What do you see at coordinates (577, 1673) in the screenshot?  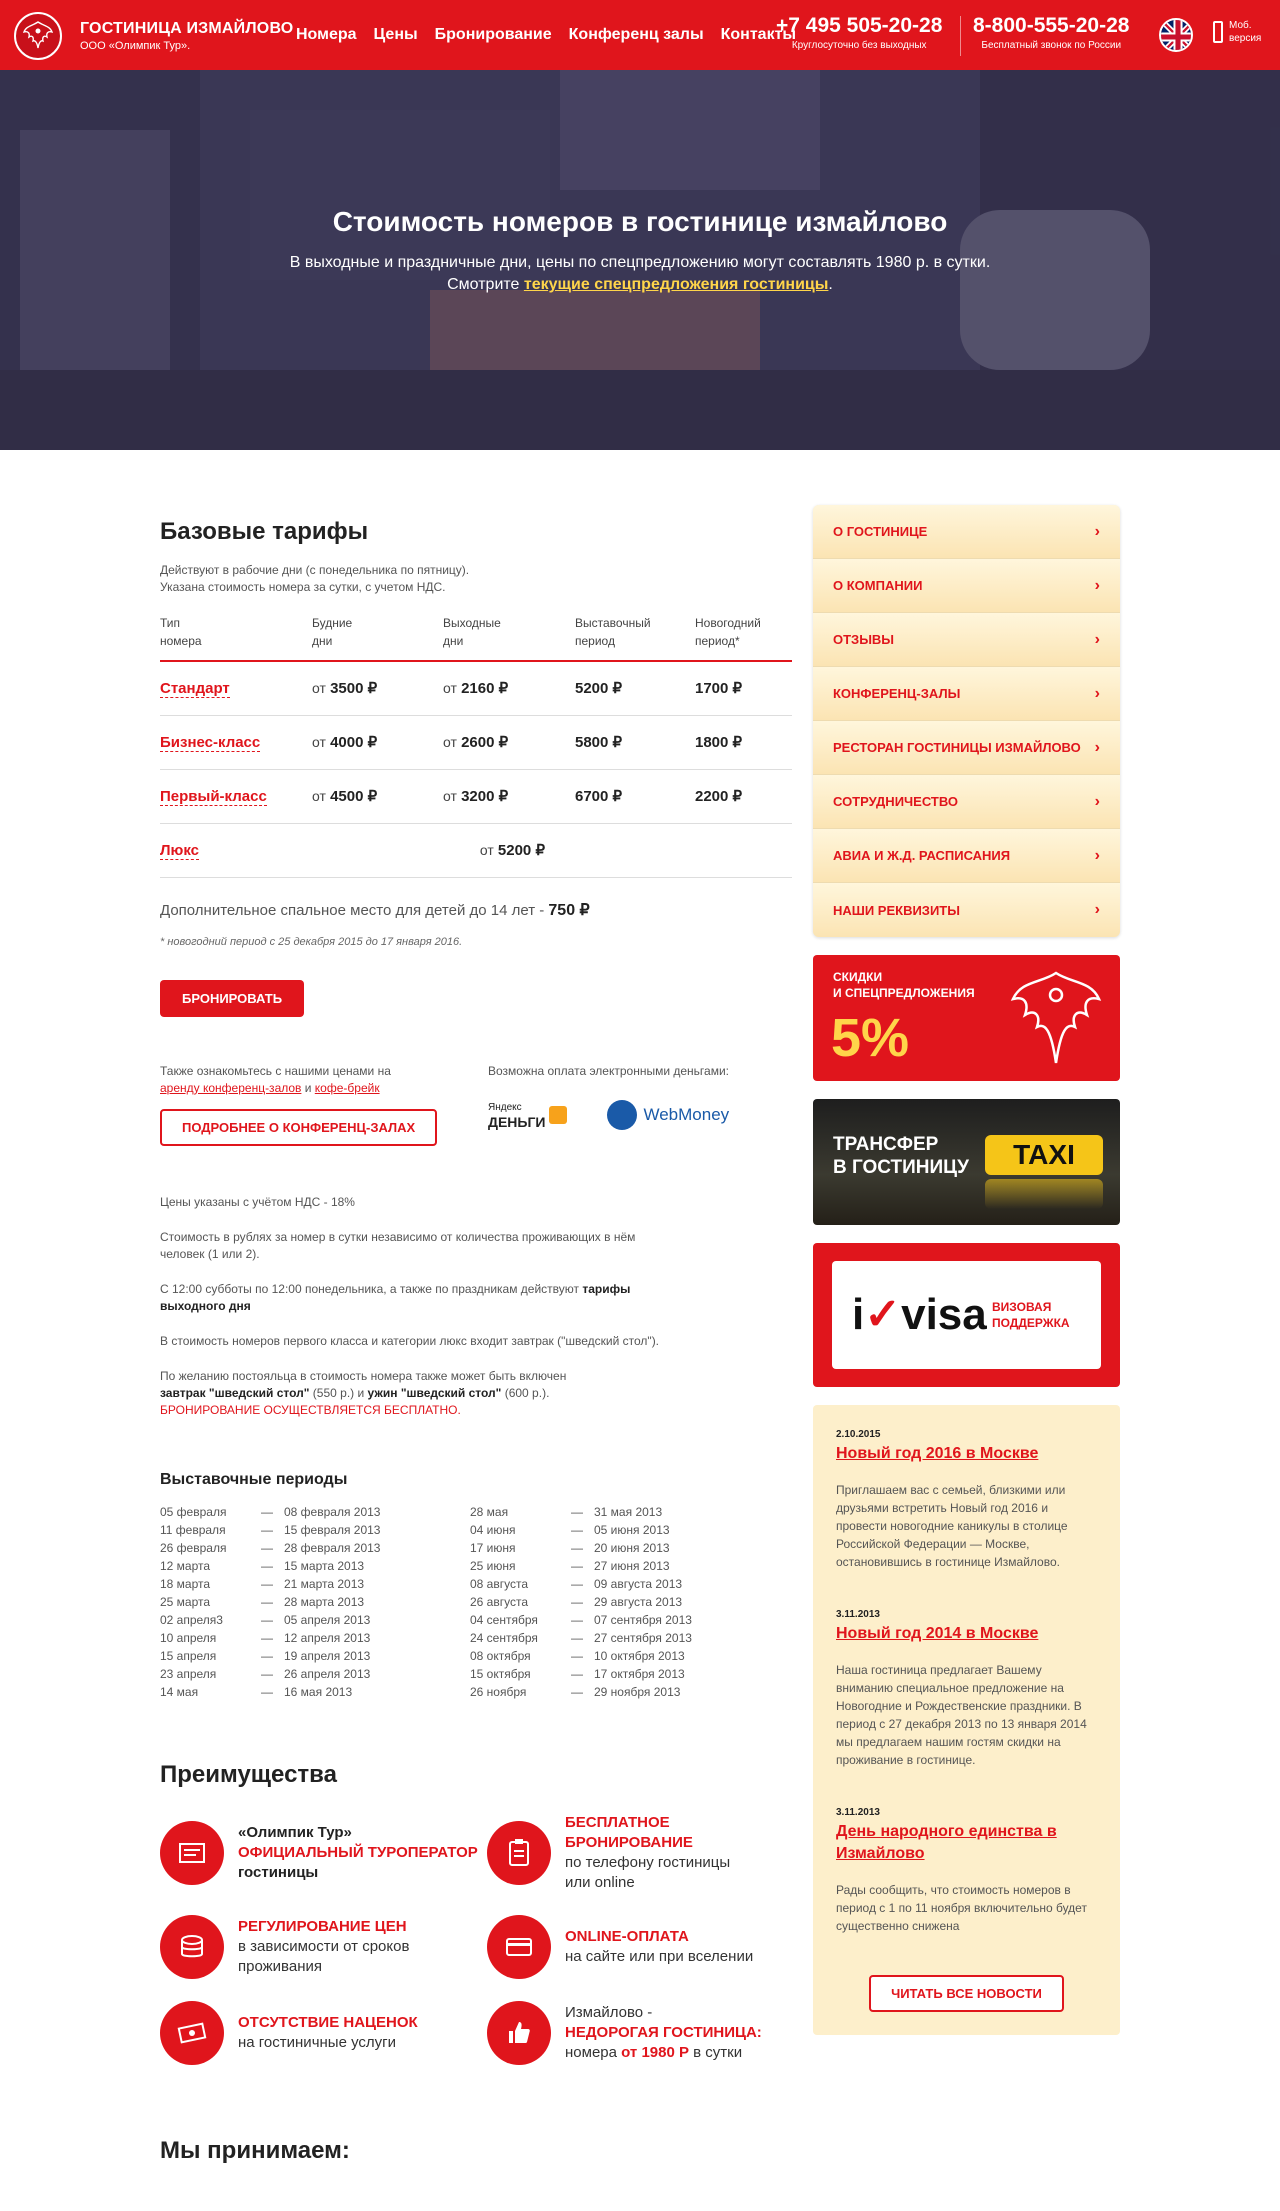 I see `period-row: 15 октября —17 октября 2013` at bounding box center [577, 1673].